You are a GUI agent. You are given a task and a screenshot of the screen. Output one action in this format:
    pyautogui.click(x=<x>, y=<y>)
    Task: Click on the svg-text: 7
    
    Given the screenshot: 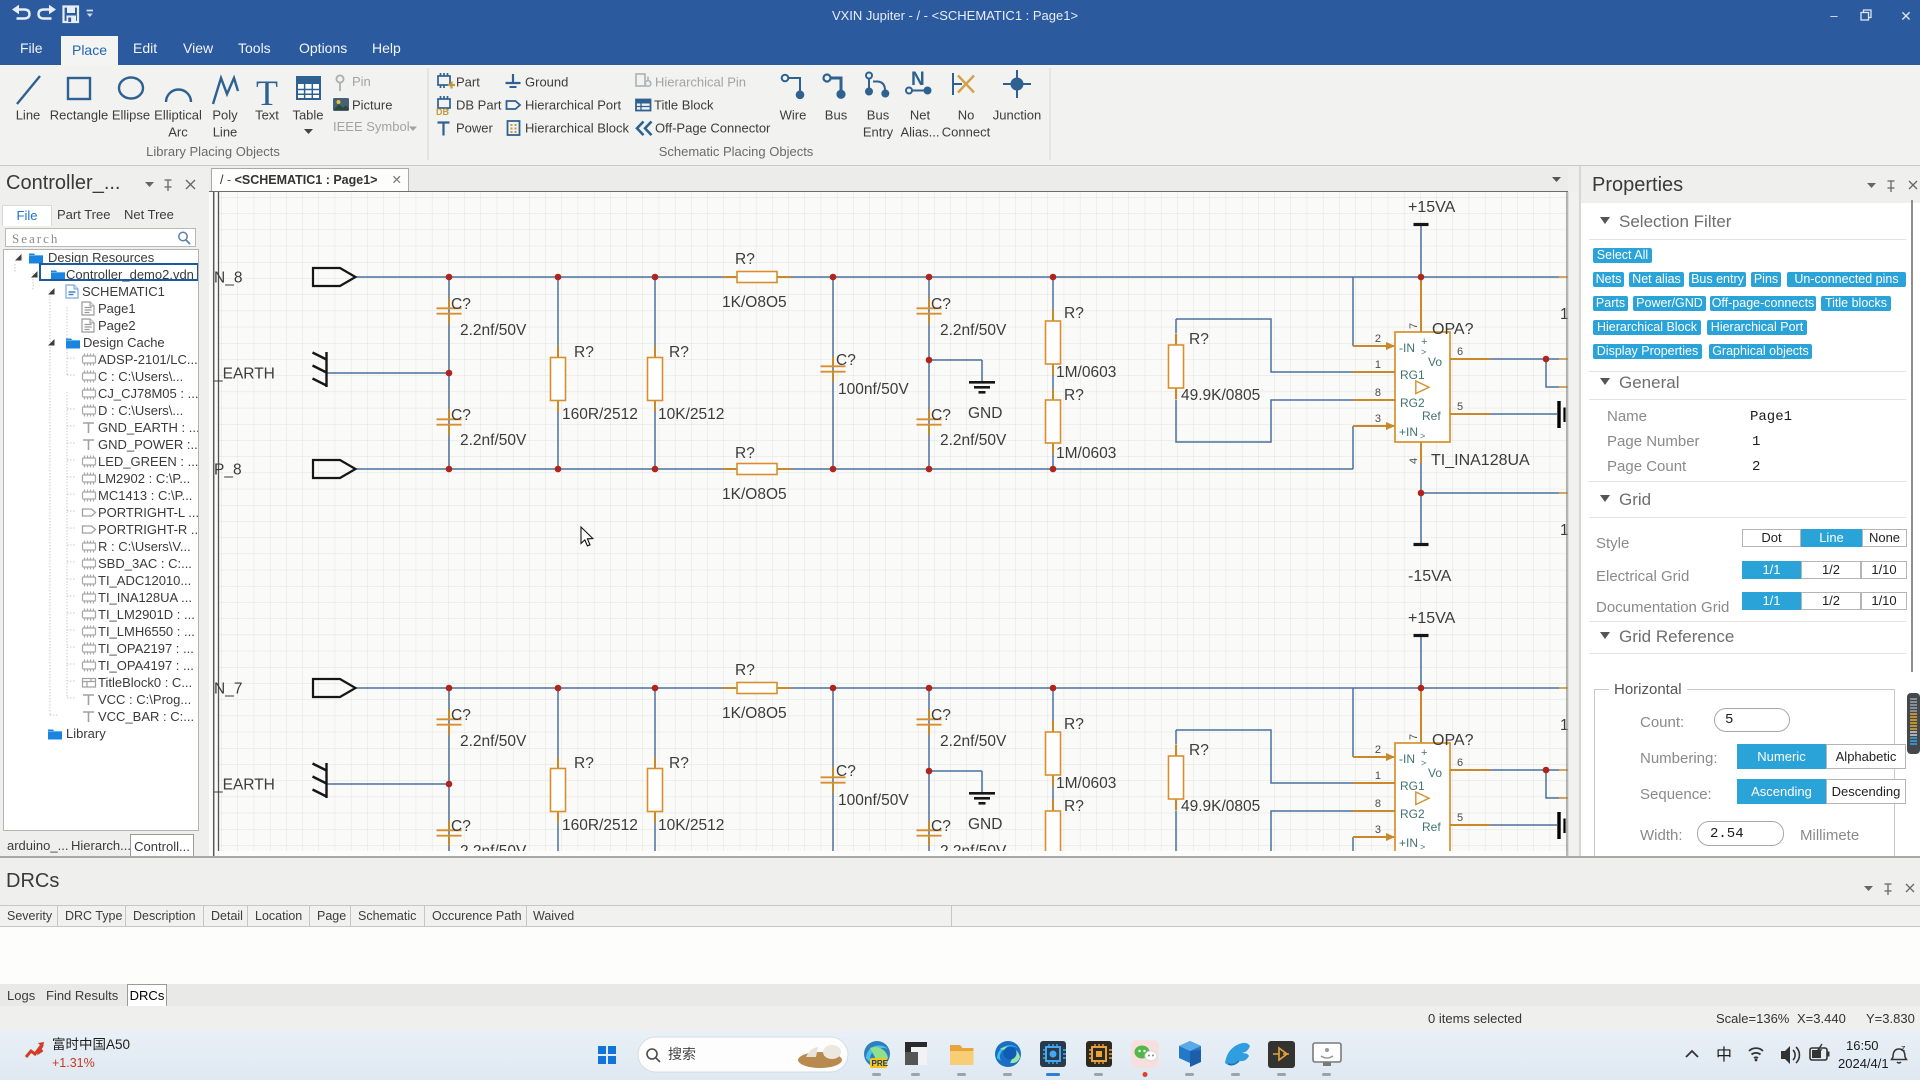 What is the action you would take?
    pyautogui.click(x=1414, y=326)
    